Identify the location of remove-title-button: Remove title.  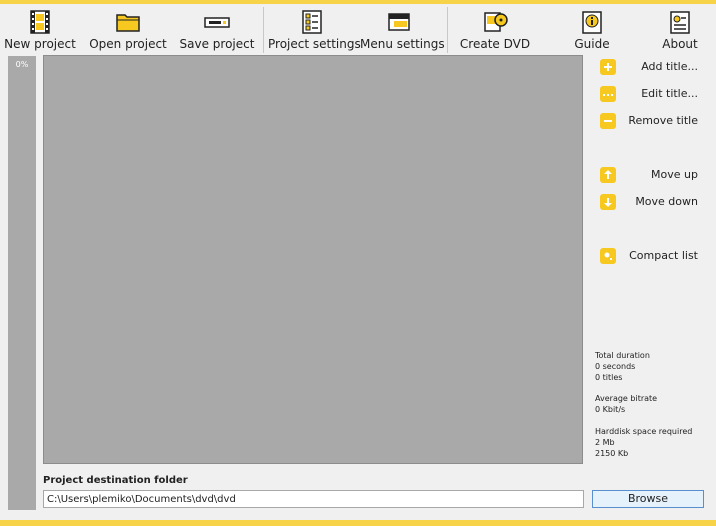
(653, 120).